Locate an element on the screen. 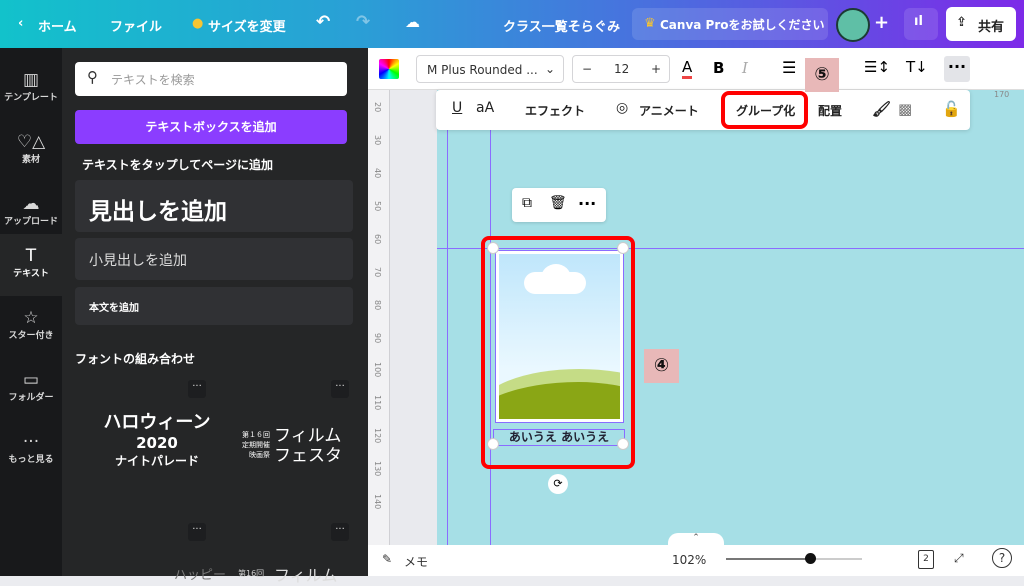 Image resolution: width=1024 pixels, height=586 pixels. file-menu: ファイル is located at coordinates (136, 25).